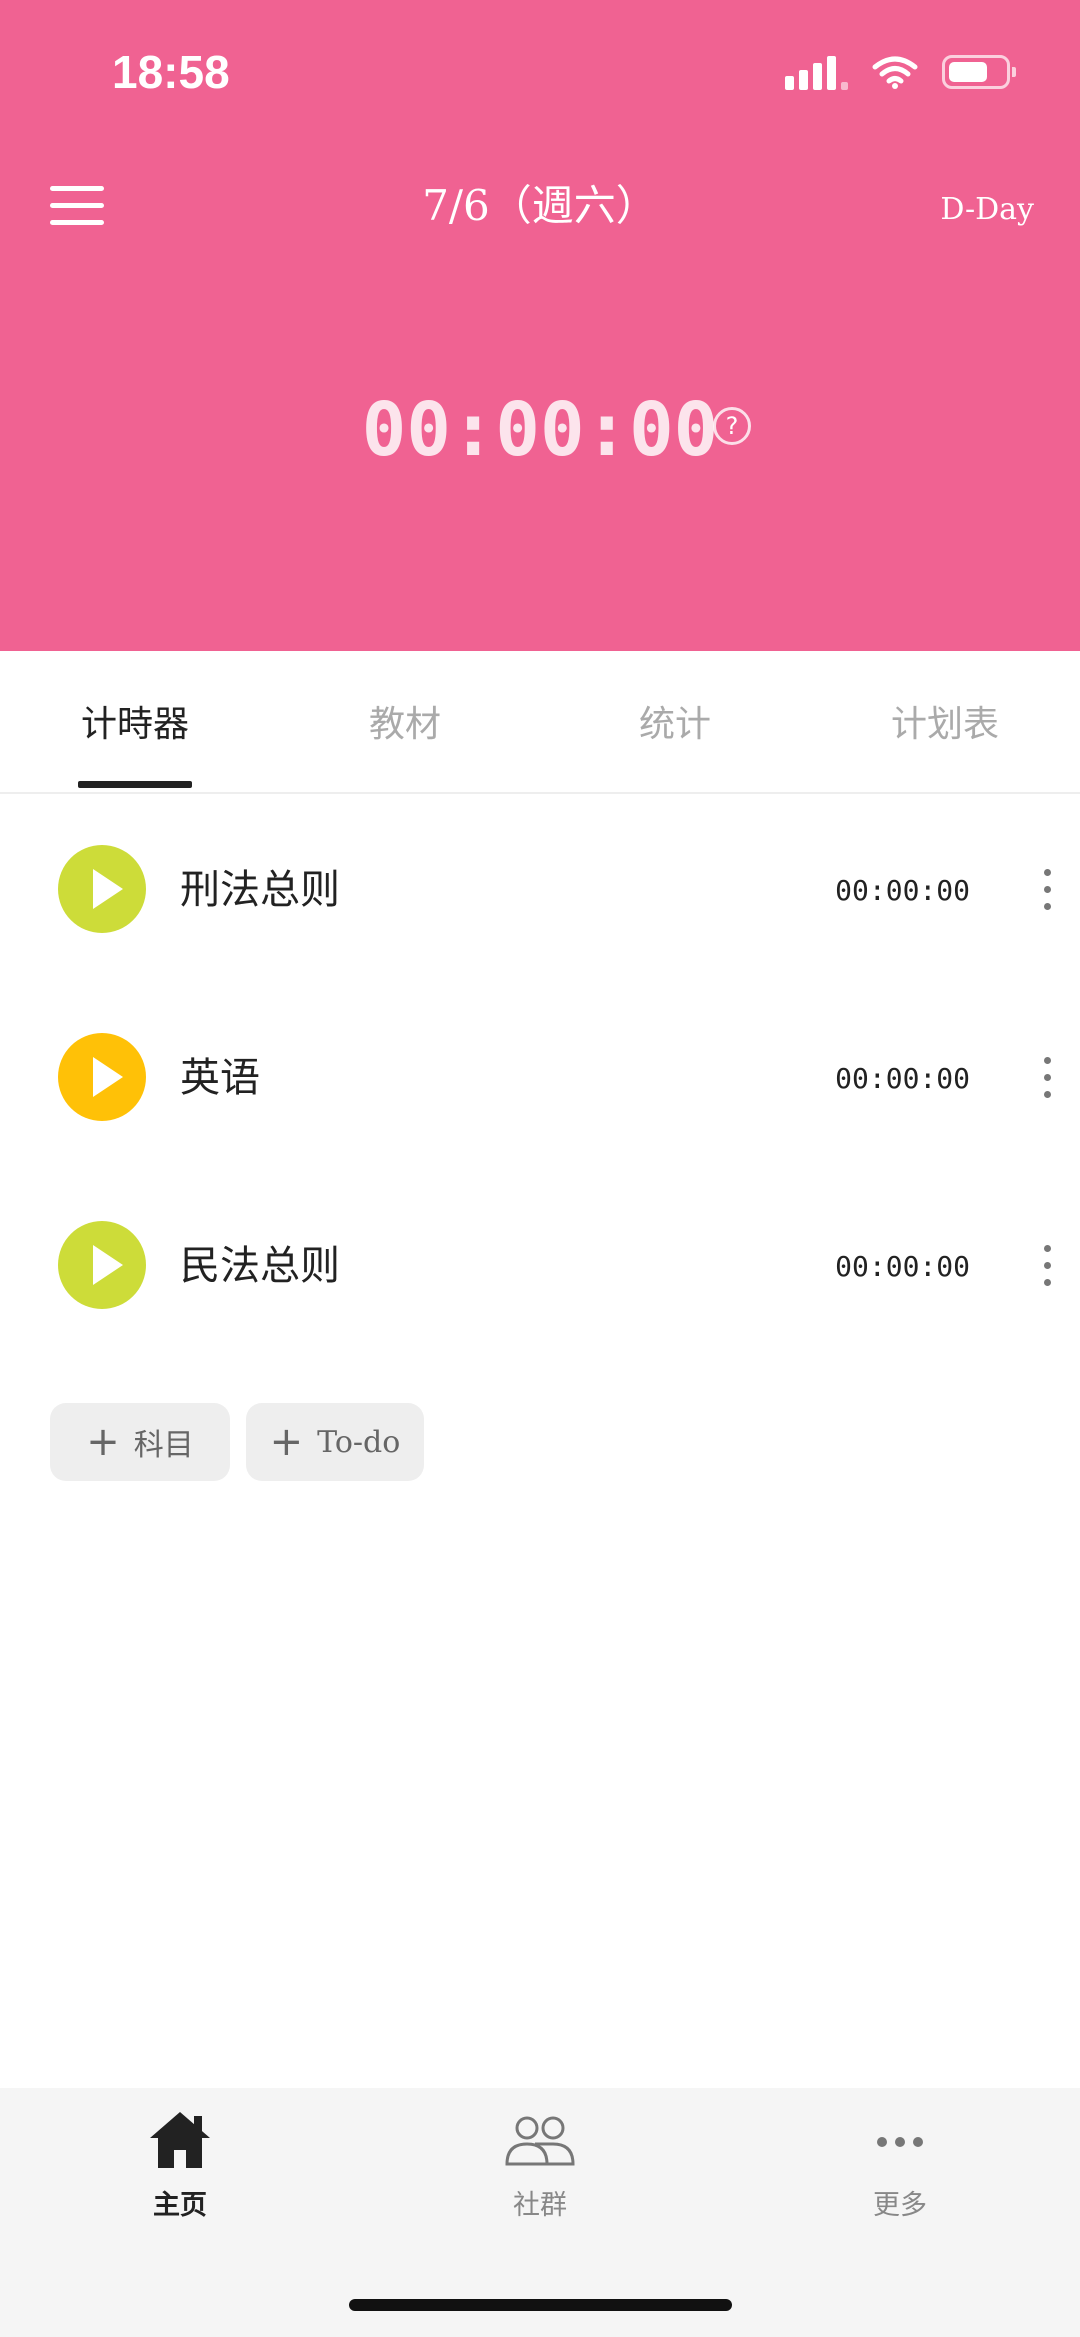  I want to click on tab-schedule: 计划表, so click(945, 725).